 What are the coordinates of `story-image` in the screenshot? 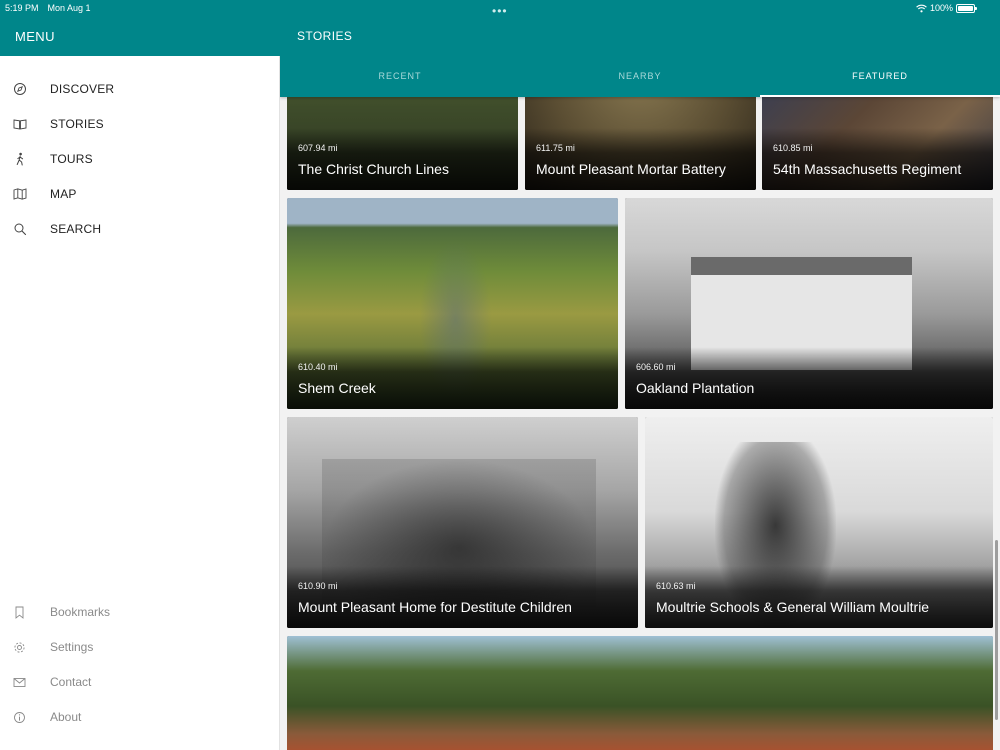 It's located at (640, 693).